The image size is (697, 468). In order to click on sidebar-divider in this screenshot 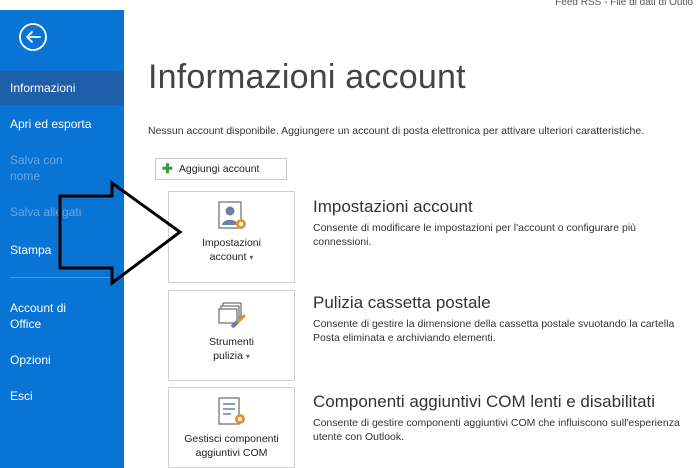, I will do `click(62, 277)`.